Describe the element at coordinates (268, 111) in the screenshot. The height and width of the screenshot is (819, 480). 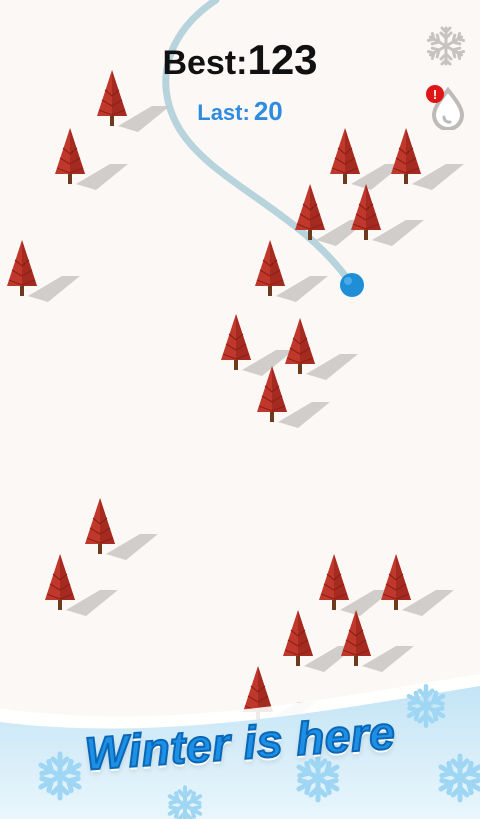
I see `last-value: 20` at that location.